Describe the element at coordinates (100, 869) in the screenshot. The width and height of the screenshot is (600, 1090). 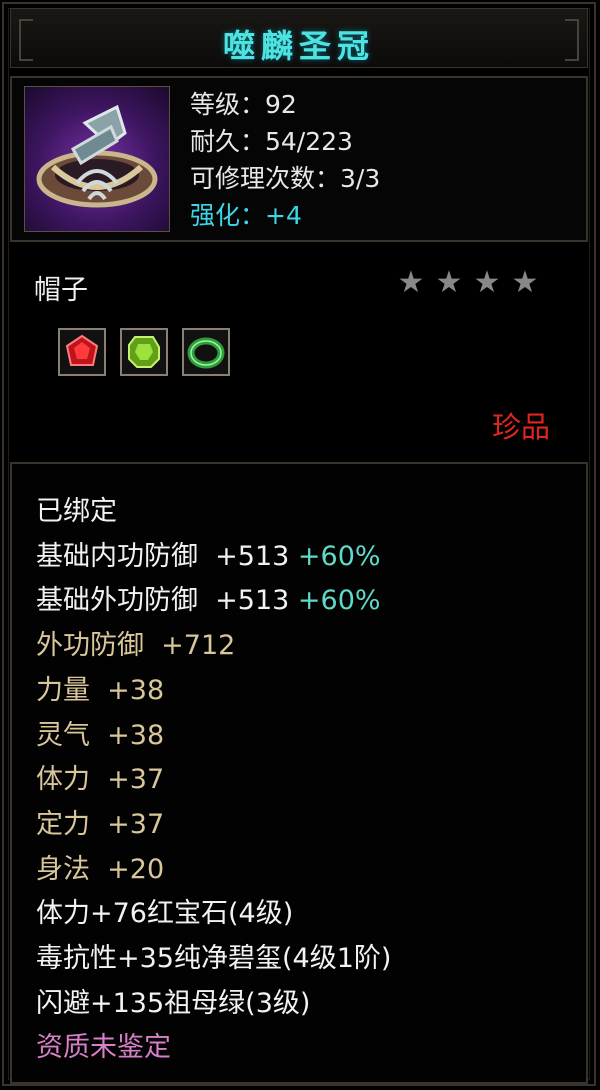
I see `agility-stat: 身法 +20` at that location.